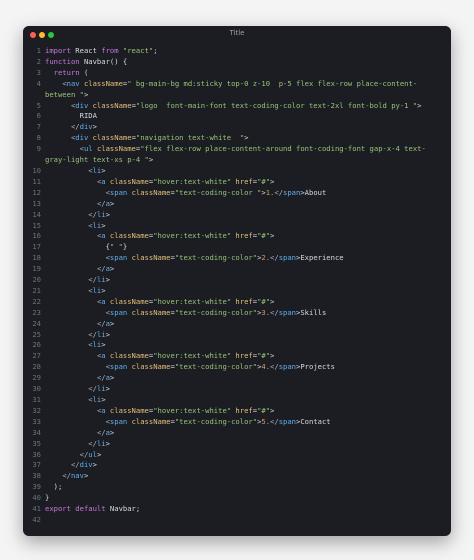  I want to click on line-number: 39, so click(36, 487).